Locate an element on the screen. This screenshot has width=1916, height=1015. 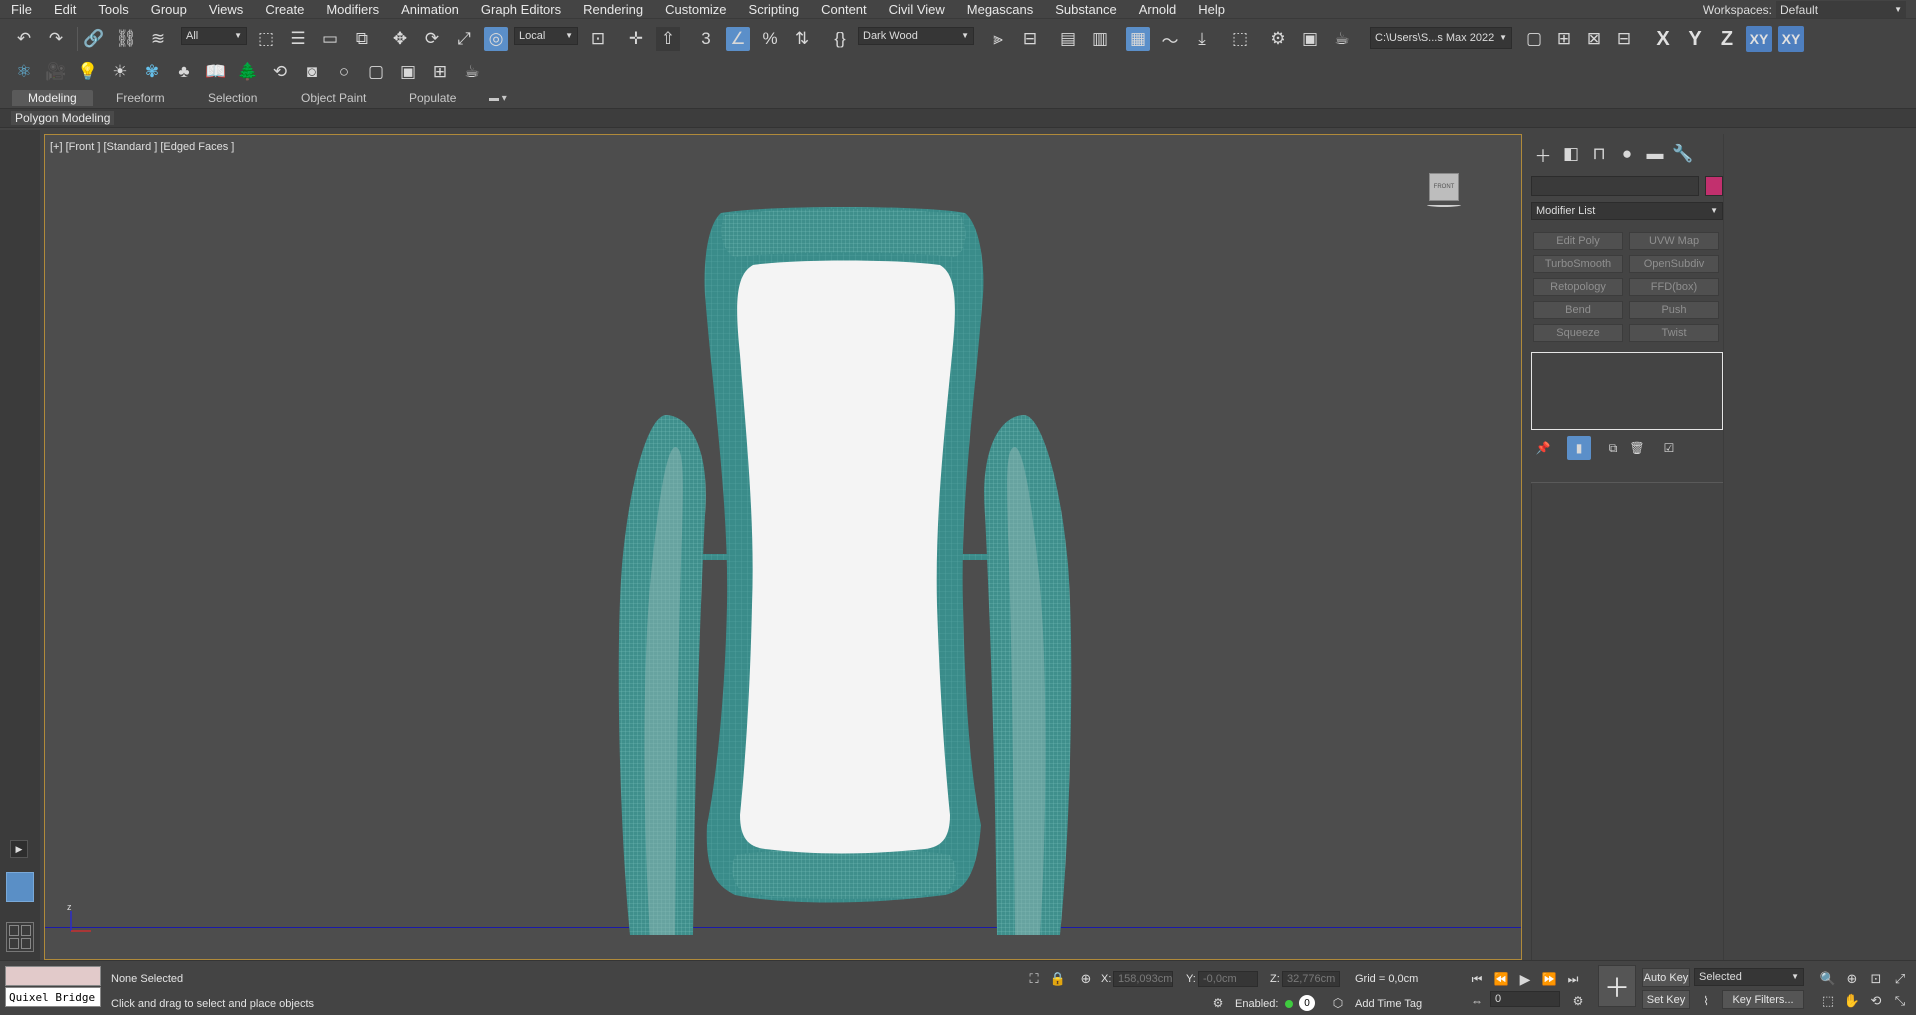
snaps-toggle-icon: 3 is located at coordinates (706, 39).